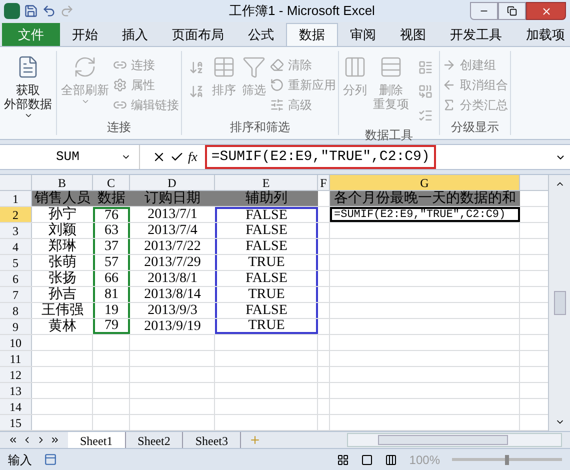  I want to click on header-cell: 数据, so click(111, 198).